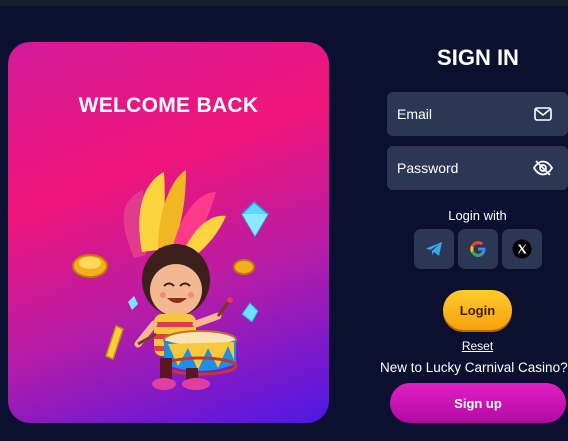 The image size is (568, 441). Describe the element at coordinates (284, 3) in the screenshot. I see `top-strip` at that location.